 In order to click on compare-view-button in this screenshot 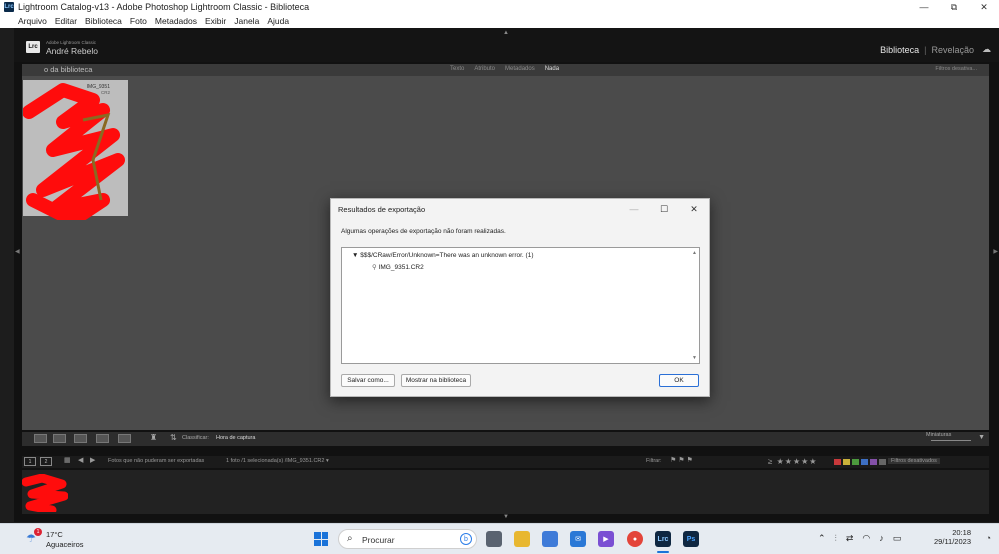, I will do `click(80, 438)`.